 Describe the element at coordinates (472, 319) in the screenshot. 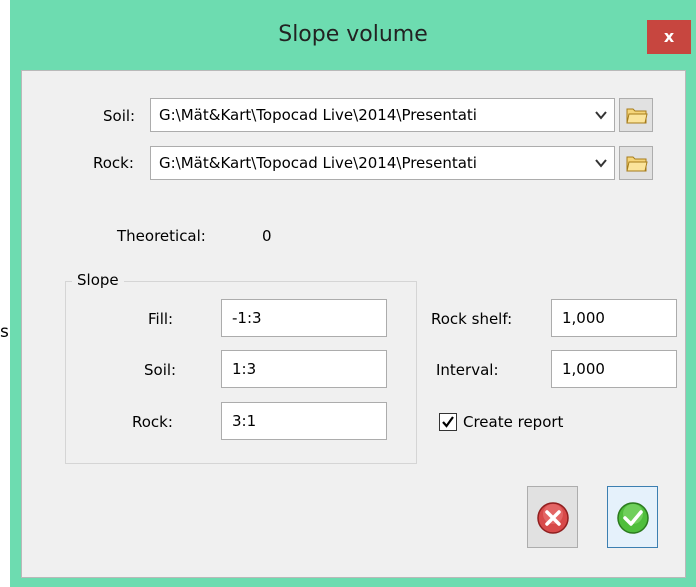

I see `rock-shelf-label: Rock shelf:` at that location.